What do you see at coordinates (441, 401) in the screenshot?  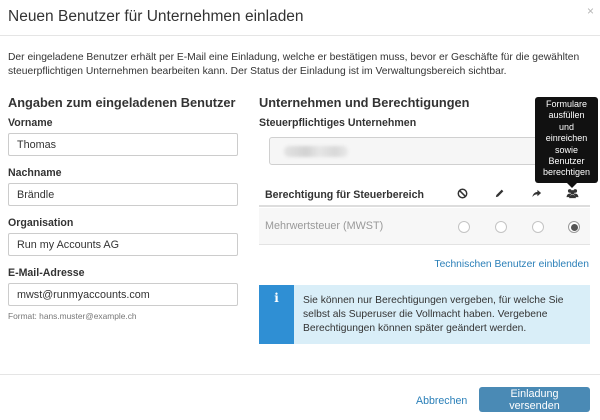 I see `cancel-button: Abbrechen` at bounding box center [441, 401].